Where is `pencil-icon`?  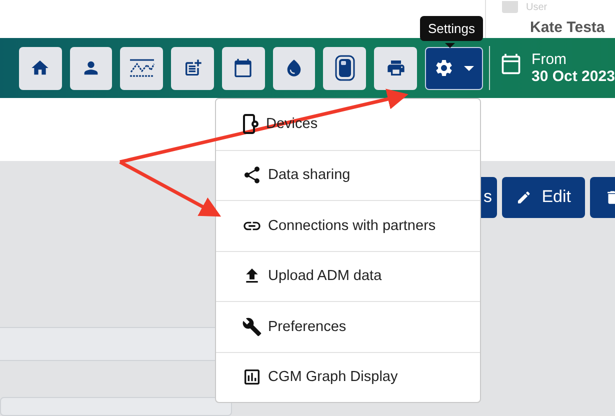 pencil-icon is located at coordinates (524, 197).